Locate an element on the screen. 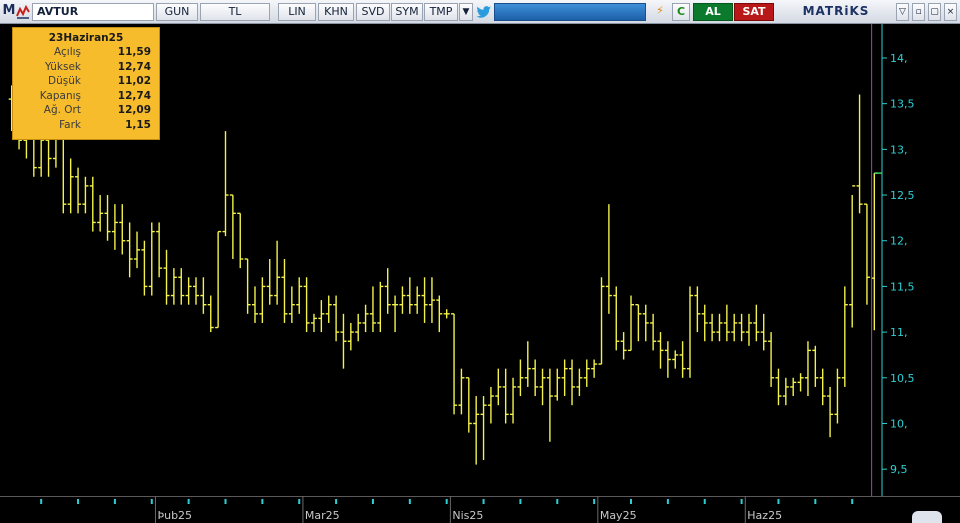 Image resolution: width=960 pixels, height=523 pixels. tmp-button: TMP is located at coordinates (441, 12).